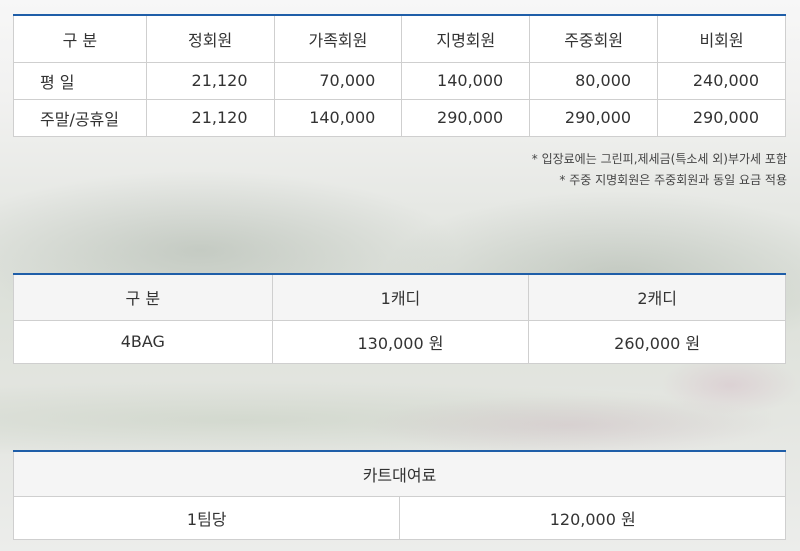 The width and height of the screenshot is (800, 551). What do you see at coordinates (206, 517) in the screenshot?
I see `row-label-per-team: 1팀당` at bounding box center [206, 517].